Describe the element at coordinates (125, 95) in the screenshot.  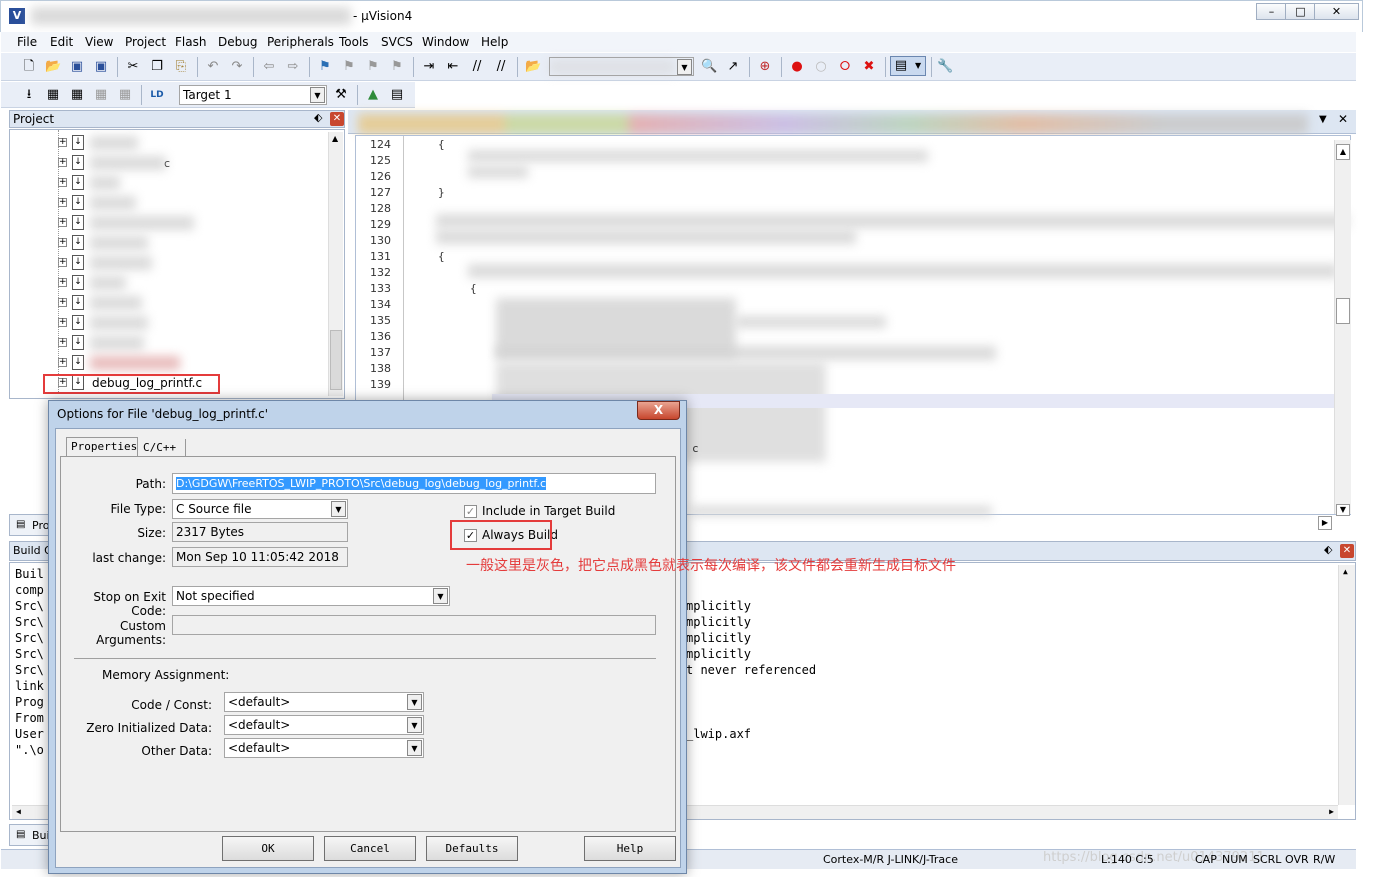
I see `stop-build-icon: ▦` at that location.